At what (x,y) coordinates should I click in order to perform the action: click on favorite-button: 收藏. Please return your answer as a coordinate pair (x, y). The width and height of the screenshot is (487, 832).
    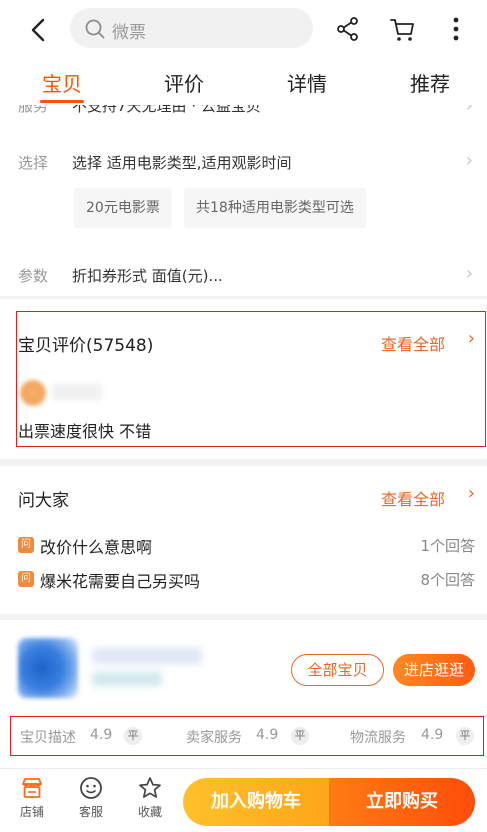
    Looking at the image, I should click on (150, 797).